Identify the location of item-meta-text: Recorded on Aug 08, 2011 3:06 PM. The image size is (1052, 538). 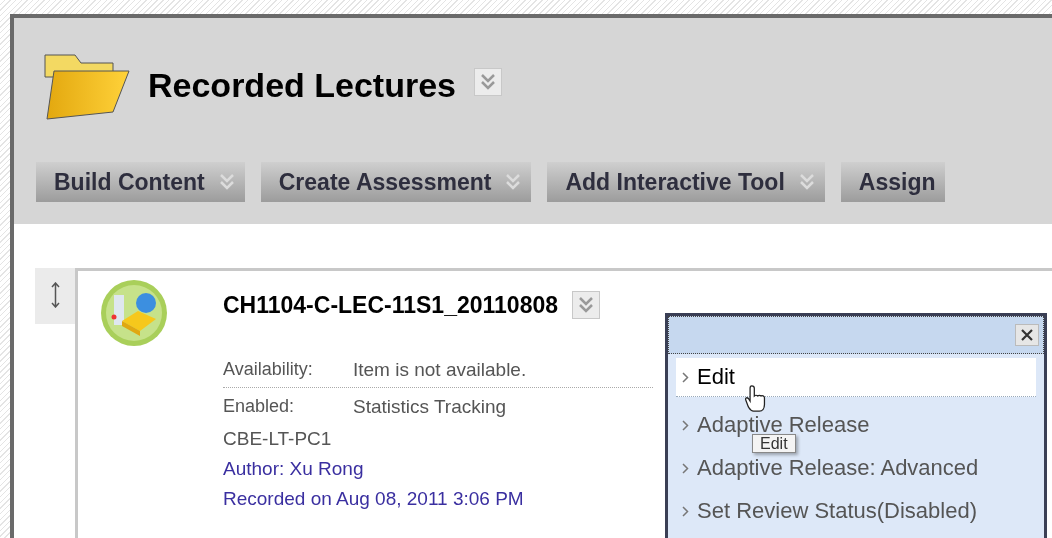
(374, 499).